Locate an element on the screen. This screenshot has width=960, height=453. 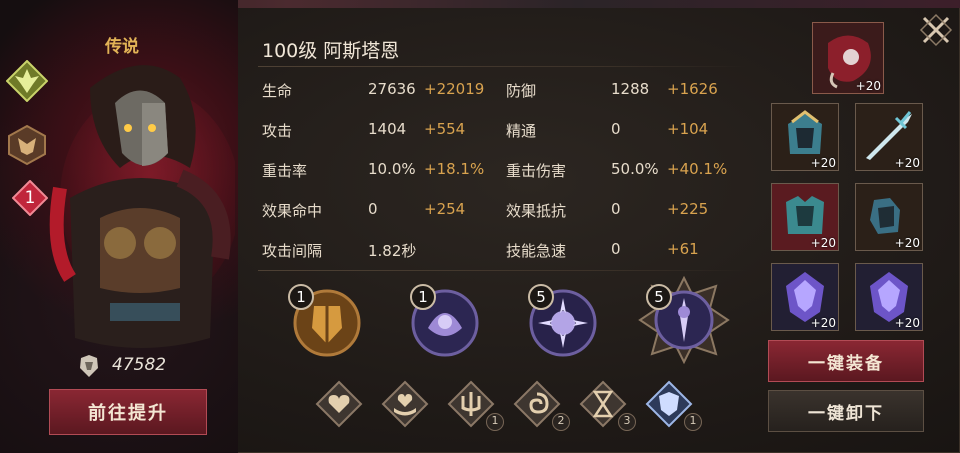
buff-count-badge: 3 is located at coordinates (627, 422).